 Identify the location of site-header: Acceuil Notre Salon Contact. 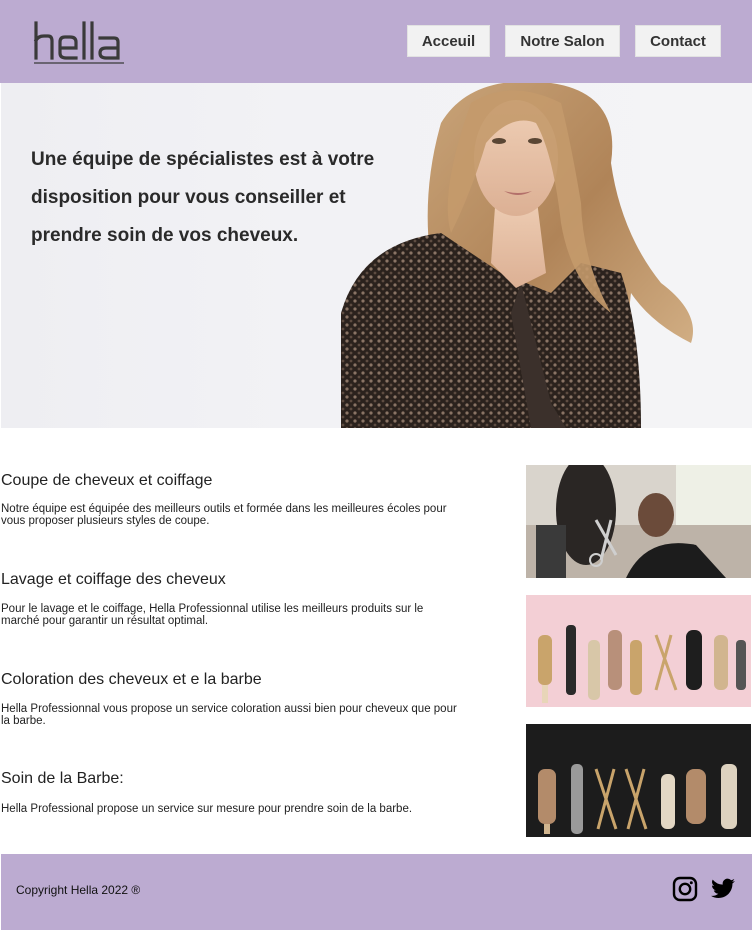
(376, 41).